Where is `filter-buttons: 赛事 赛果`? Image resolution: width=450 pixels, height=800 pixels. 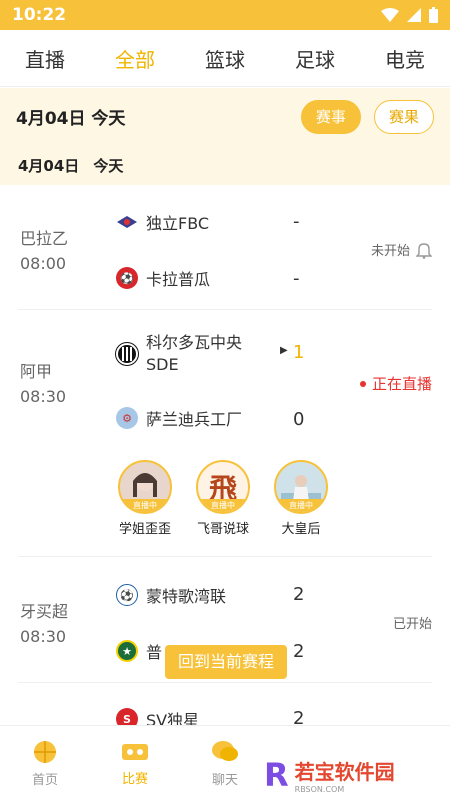 filter-buttons: 赛事 赛果 is located at coordinates (363, 116).